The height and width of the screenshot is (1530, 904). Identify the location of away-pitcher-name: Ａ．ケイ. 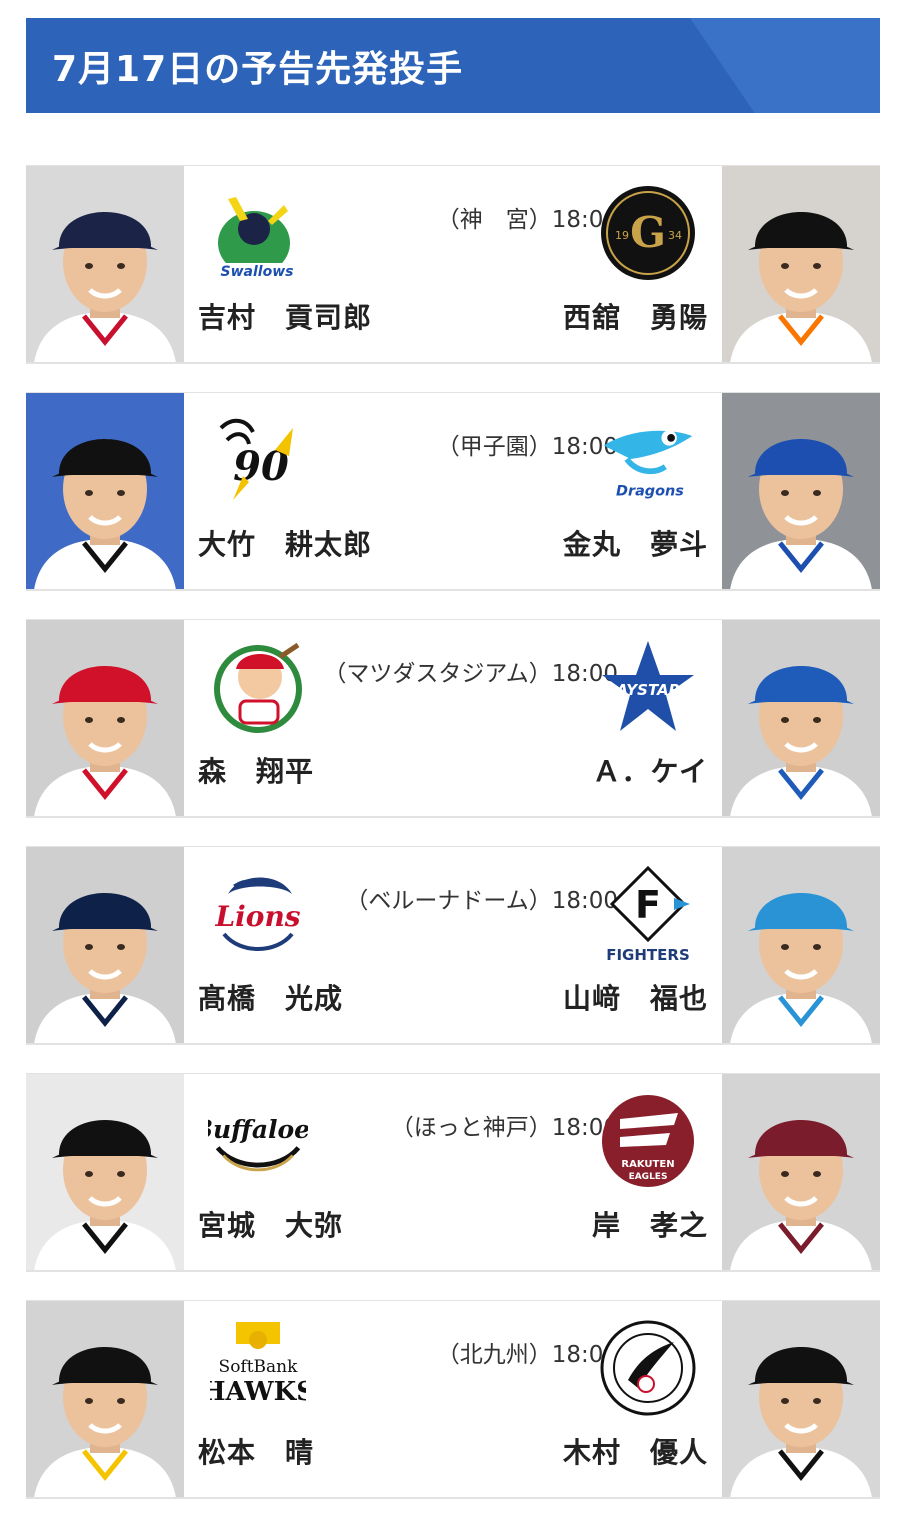
(650, 770).